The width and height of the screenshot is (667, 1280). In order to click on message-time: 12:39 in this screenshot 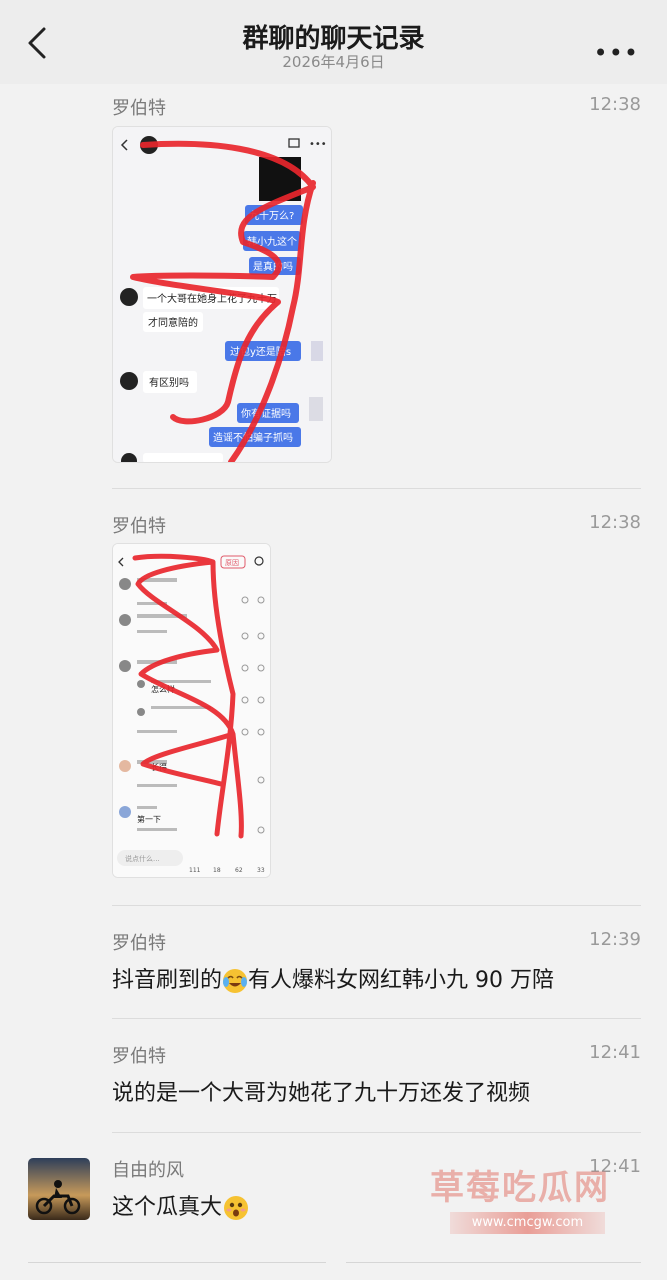, I will do `click(615, 939)`.